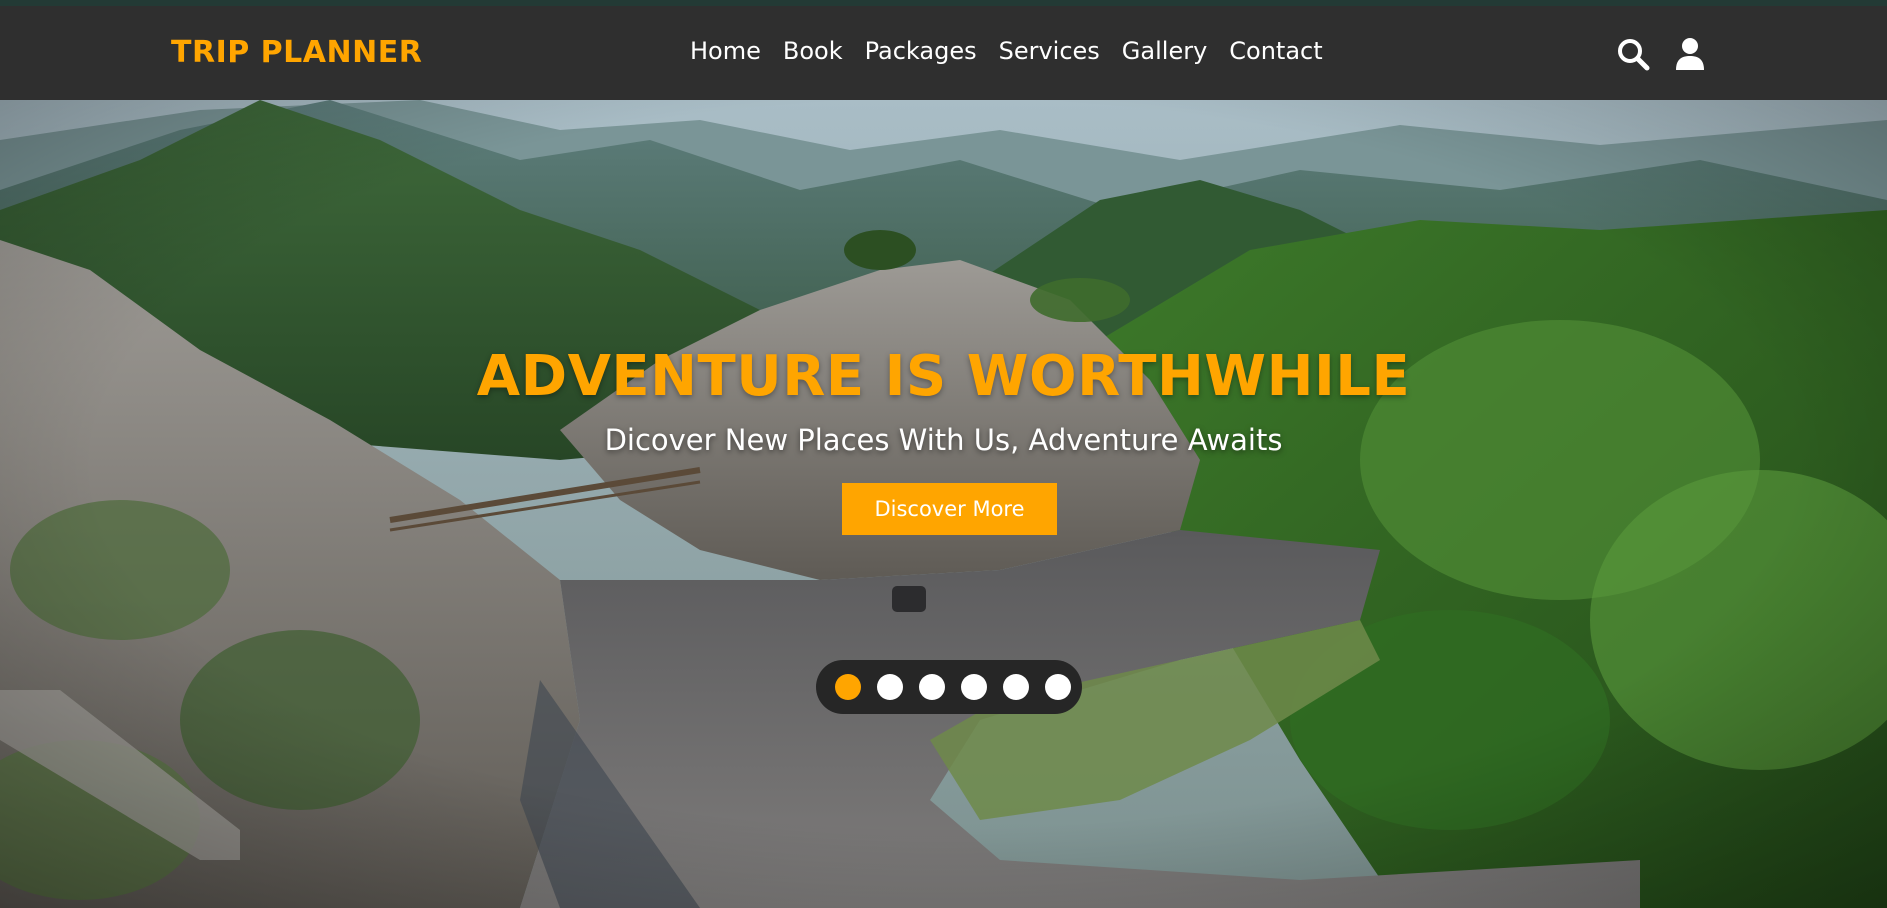 The width and height of the screenshot is (1887, 908). I want to click on nav-link-home: Home, so click(725, 51).